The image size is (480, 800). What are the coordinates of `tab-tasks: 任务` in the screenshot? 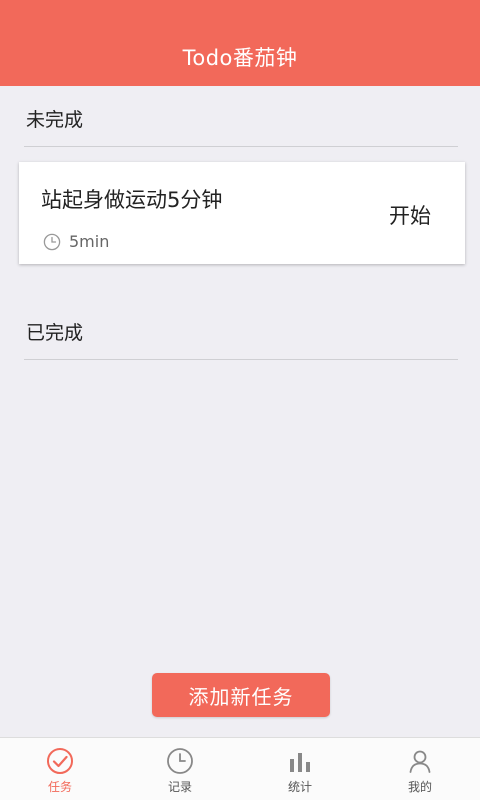 It's located at (60, 769).